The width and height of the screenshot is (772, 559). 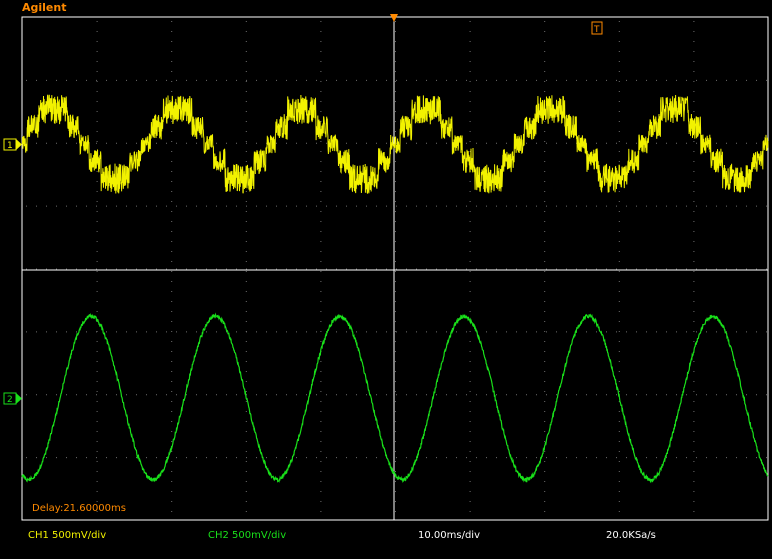 What do you see at coordinates (67, 535) in the screenshot?
I see `ch1-scale: CH1 500mV/div` at bounding box center [67, 535].